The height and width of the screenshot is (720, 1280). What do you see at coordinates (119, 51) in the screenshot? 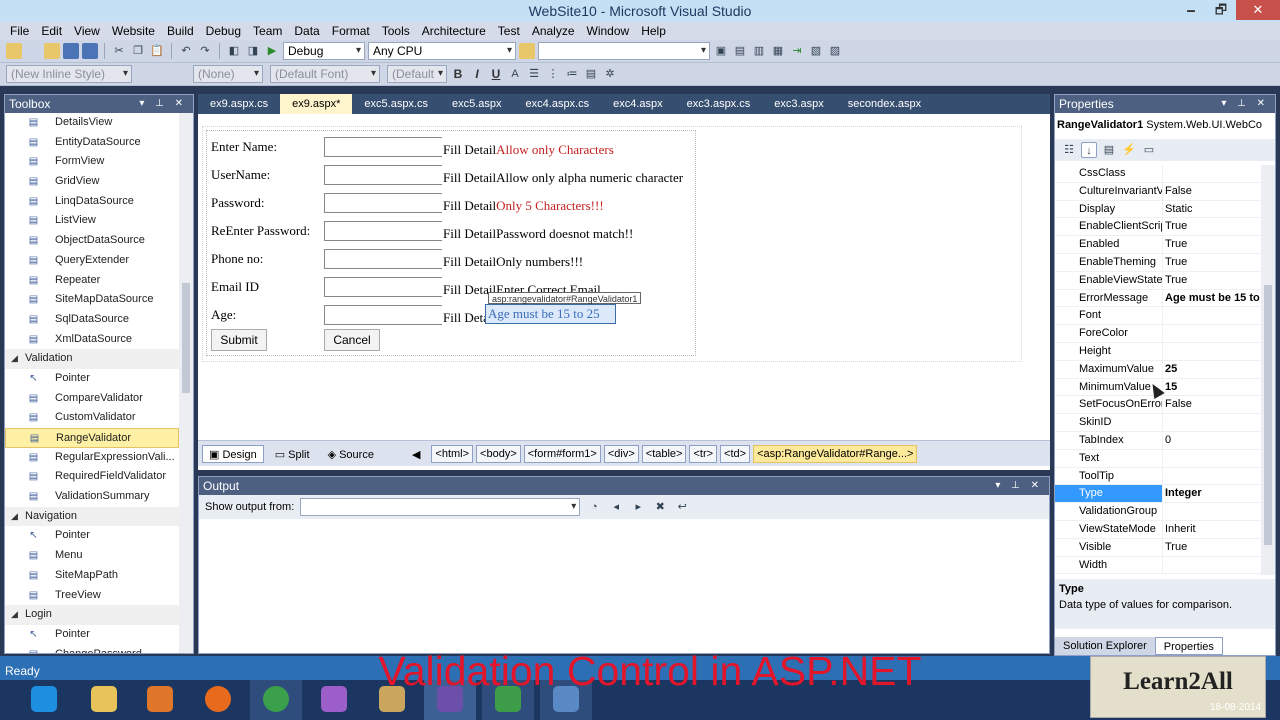
I see `cut-icon: ✂` at bounding box center [119, 51].